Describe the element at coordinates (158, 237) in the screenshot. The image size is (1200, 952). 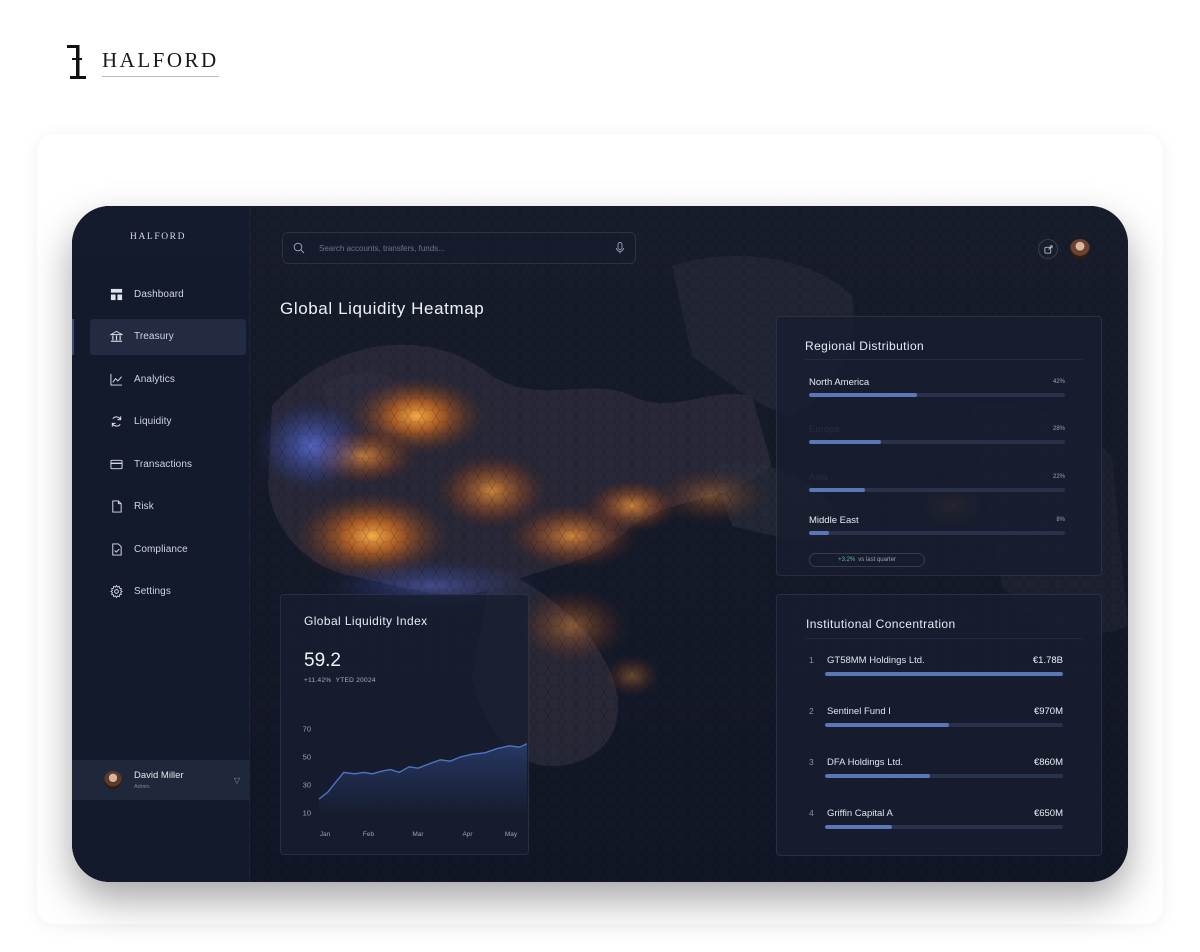
I see `sidebar-logo: HALFORD` at that location.